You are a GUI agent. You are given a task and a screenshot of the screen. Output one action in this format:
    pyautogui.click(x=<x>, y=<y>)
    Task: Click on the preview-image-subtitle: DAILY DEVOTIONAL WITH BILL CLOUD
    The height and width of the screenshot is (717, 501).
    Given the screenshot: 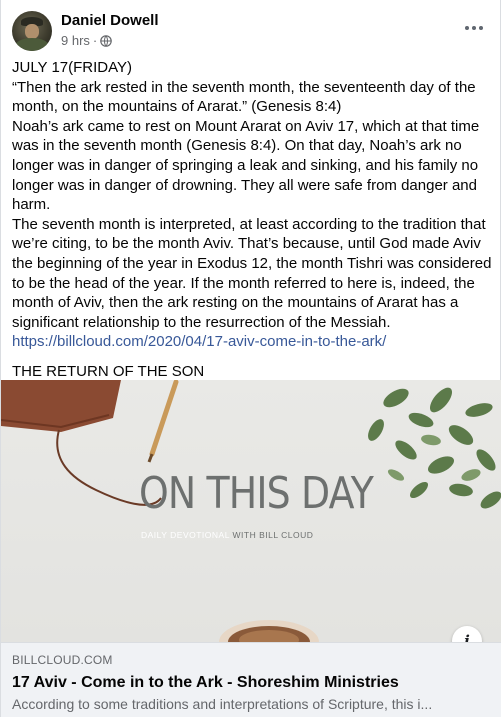 What is the action you would take?
    pyautogui.click(x=227, y=535)
    